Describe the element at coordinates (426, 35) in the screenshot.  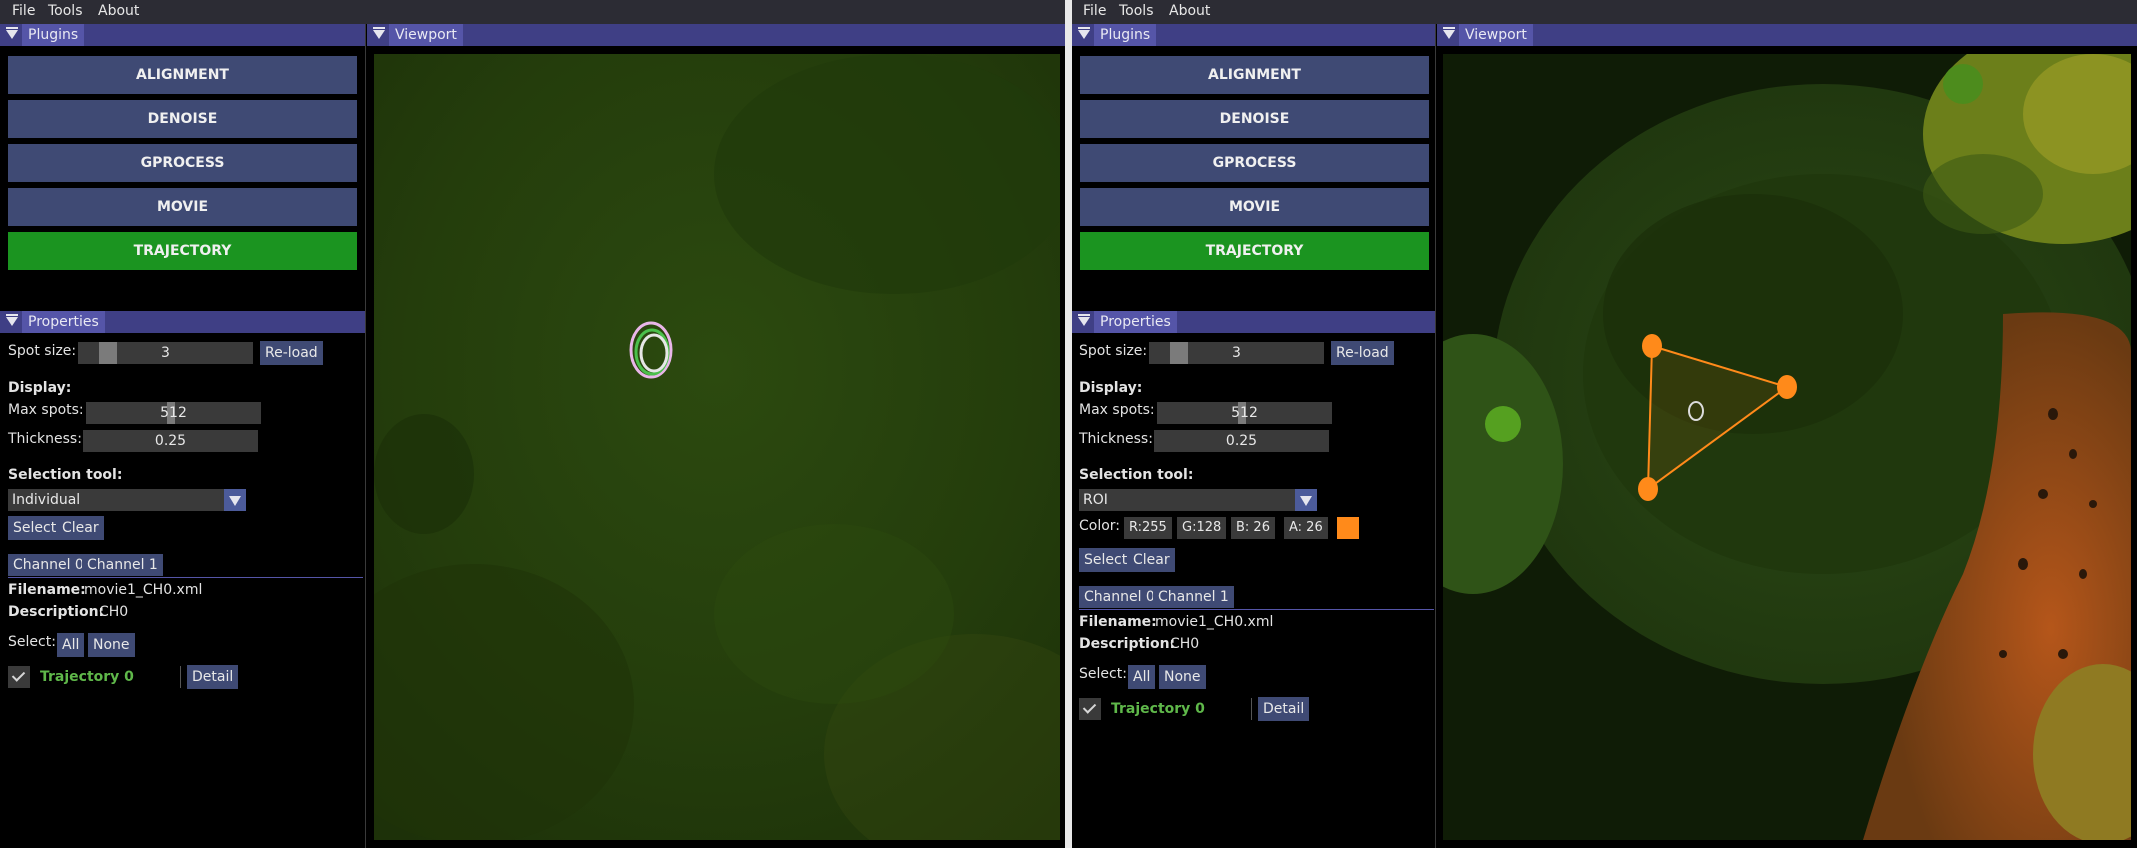
I see `viewport-title: Viewport` at that location.